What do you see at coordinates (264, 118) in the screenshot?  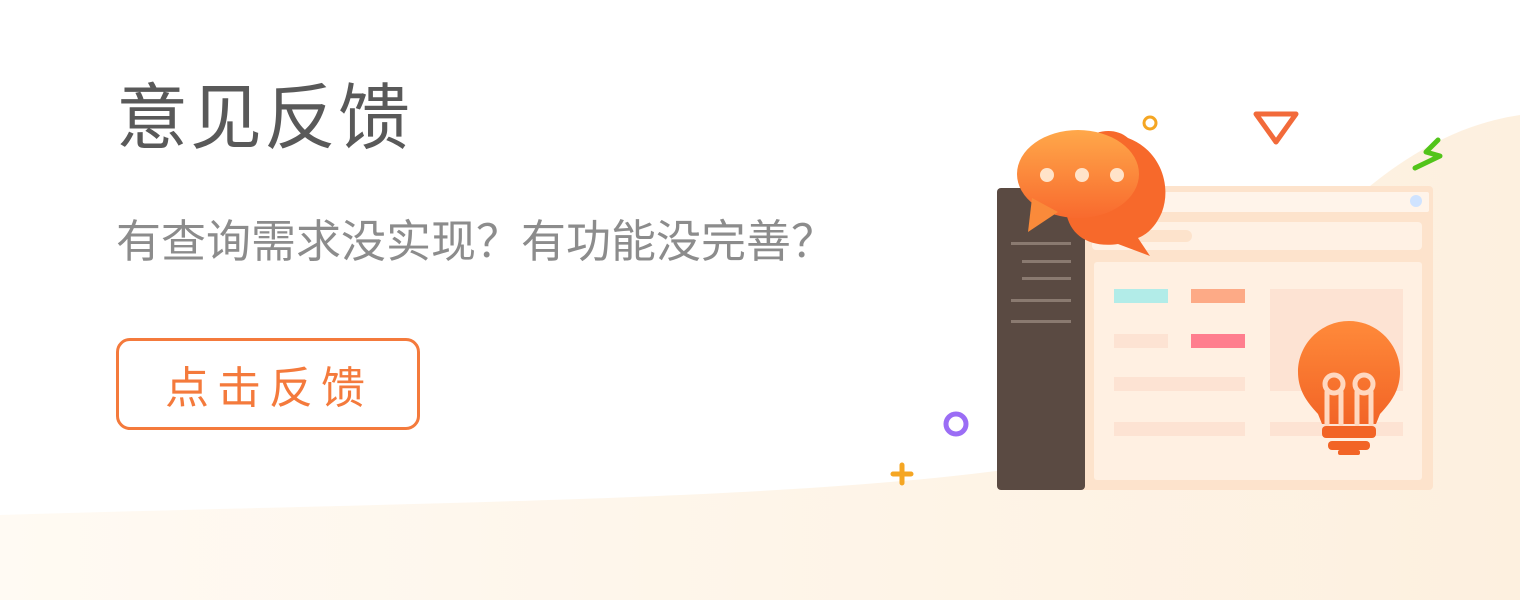 I see `page-title: 意见反馈` at bounding box center [264, 118].